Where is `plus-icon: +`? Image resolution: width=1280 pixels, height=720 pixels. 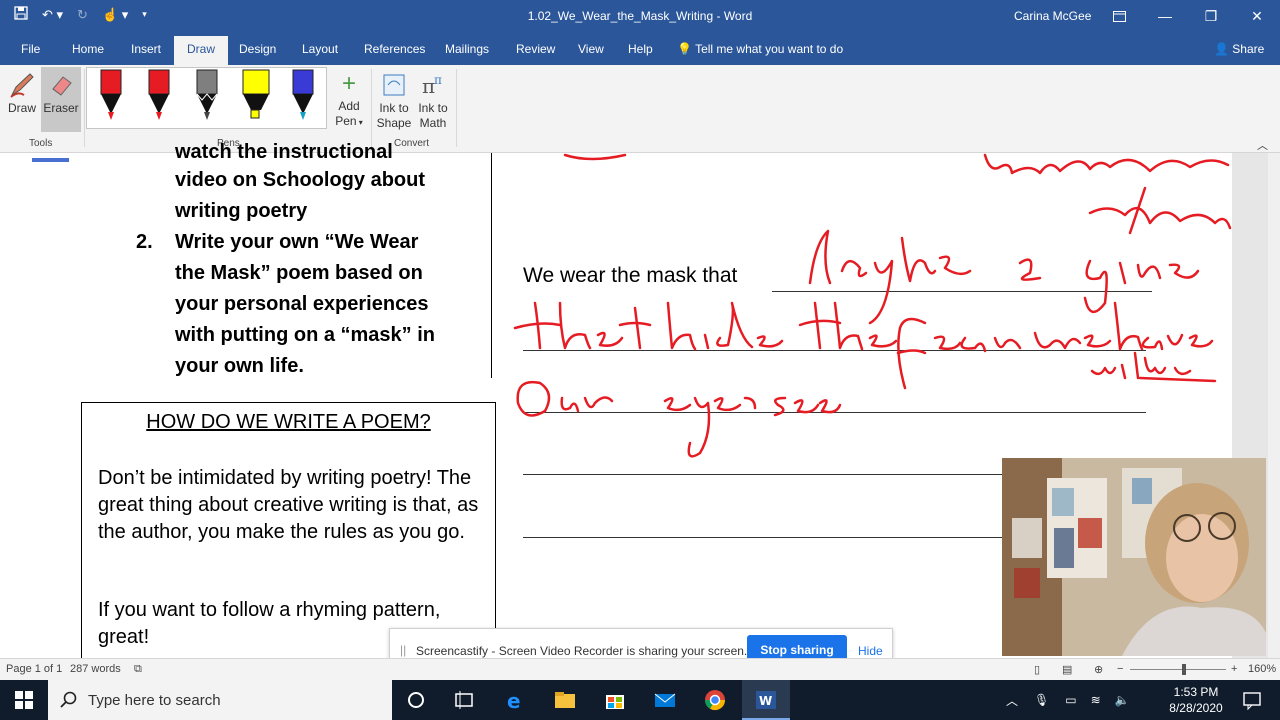 plus-icon: + is located at coordinates (348, 83).